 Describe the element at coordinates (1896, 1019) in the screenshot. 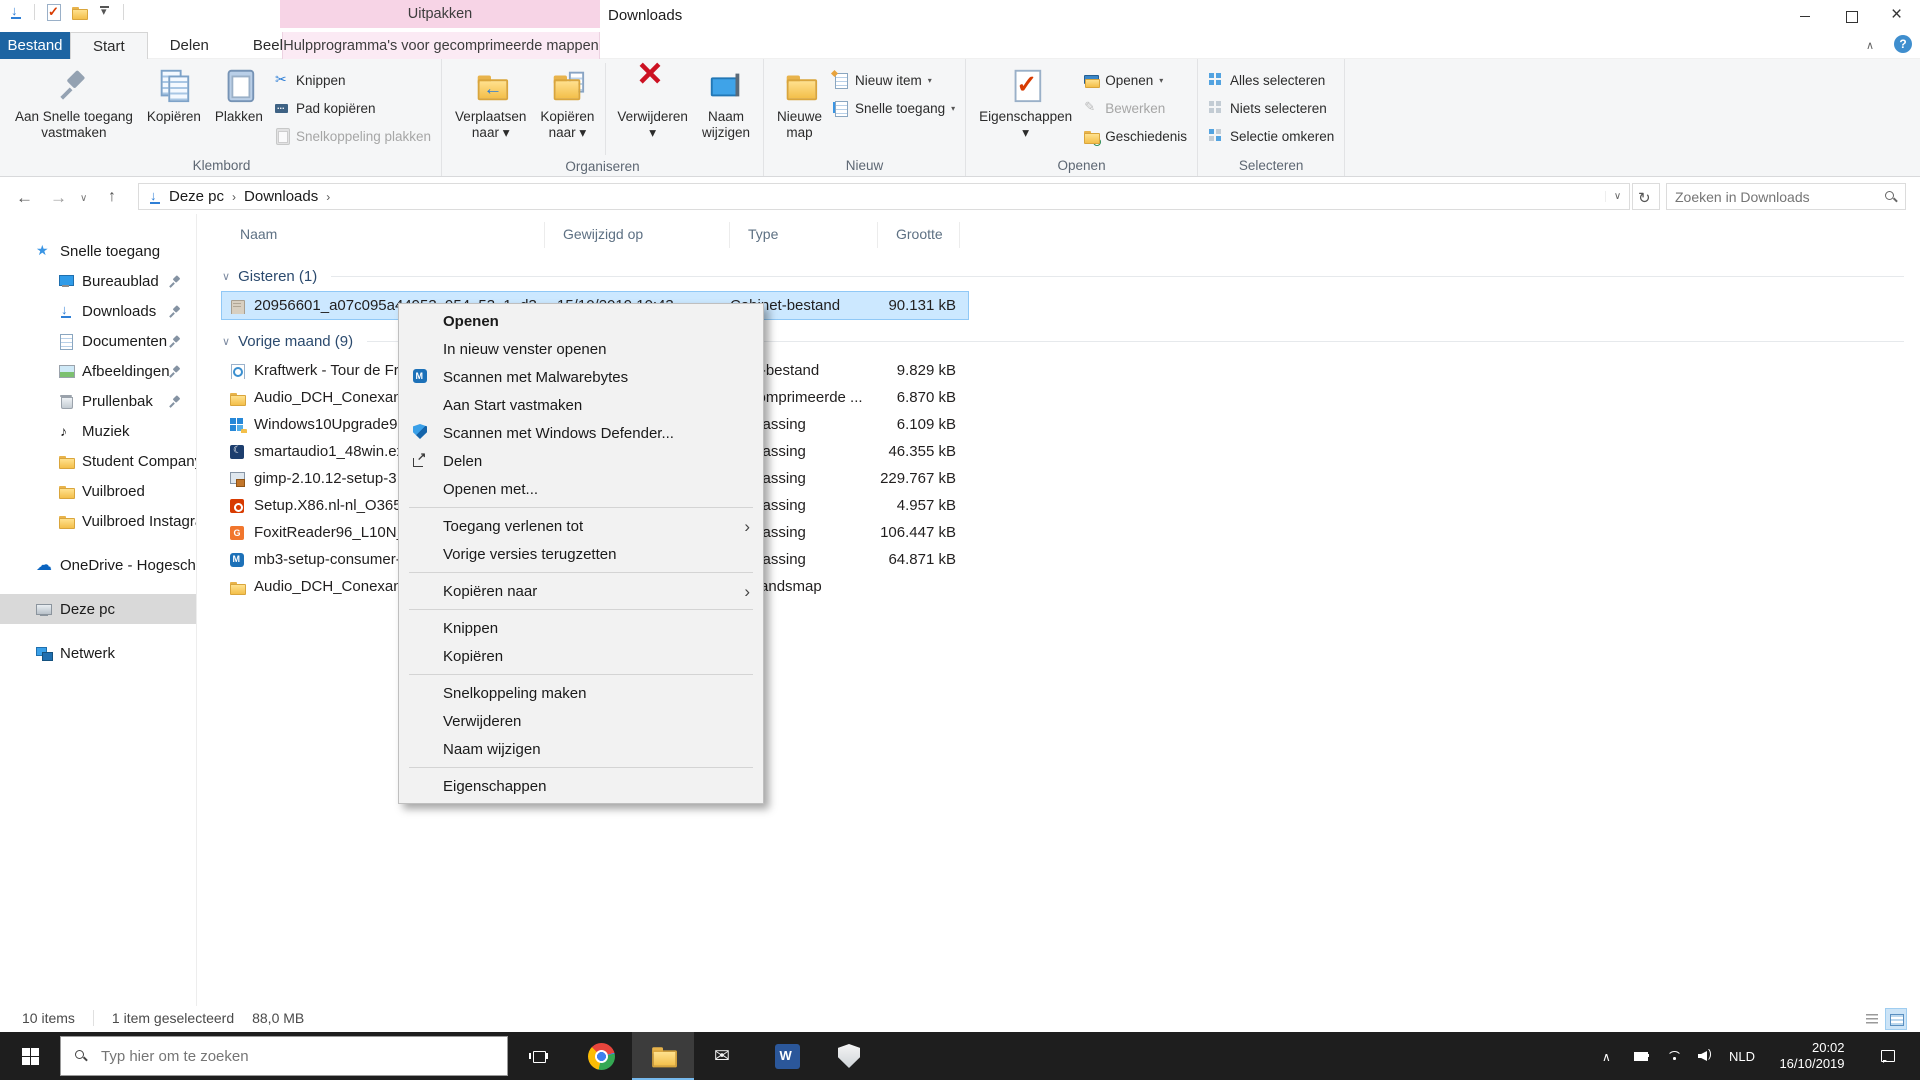

I see `view-details-button` at that location.